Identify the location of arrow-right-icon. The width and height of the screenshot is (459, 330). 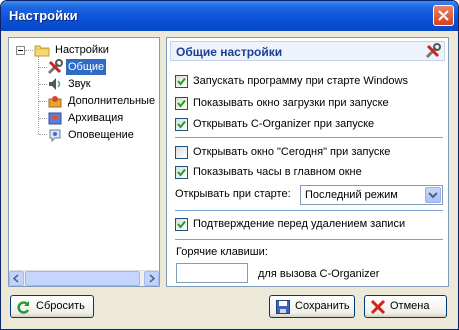
(152, 278).